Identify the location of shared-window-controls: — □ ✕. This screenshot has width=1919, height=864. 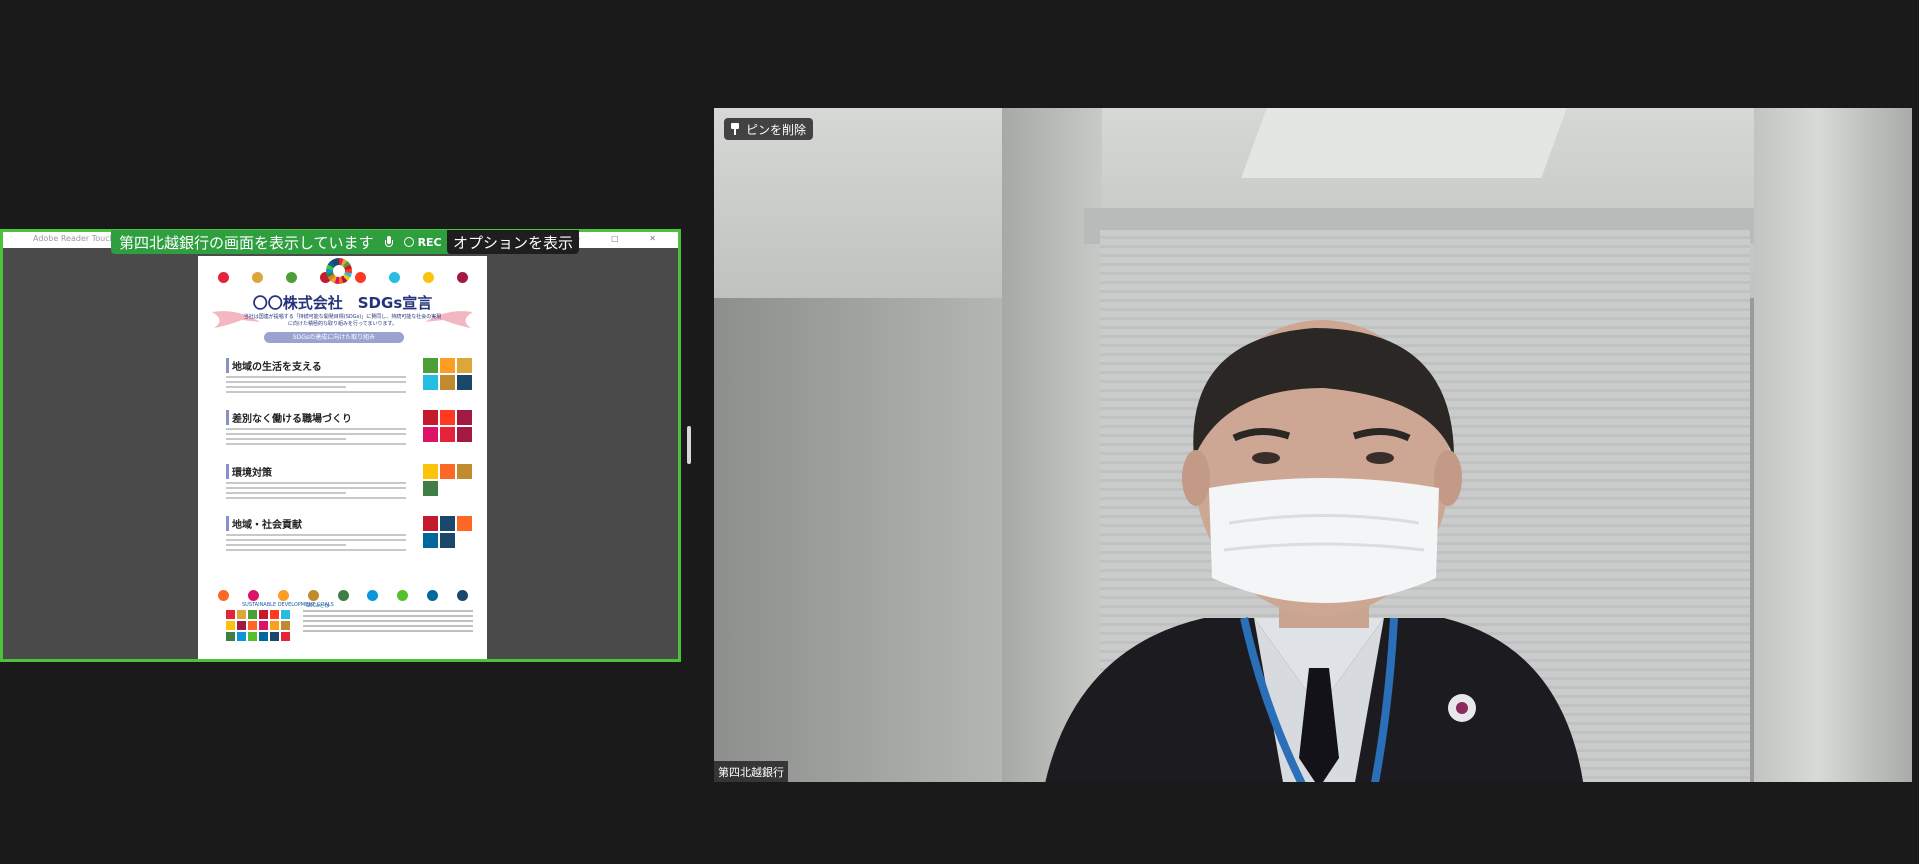
(621, 238).